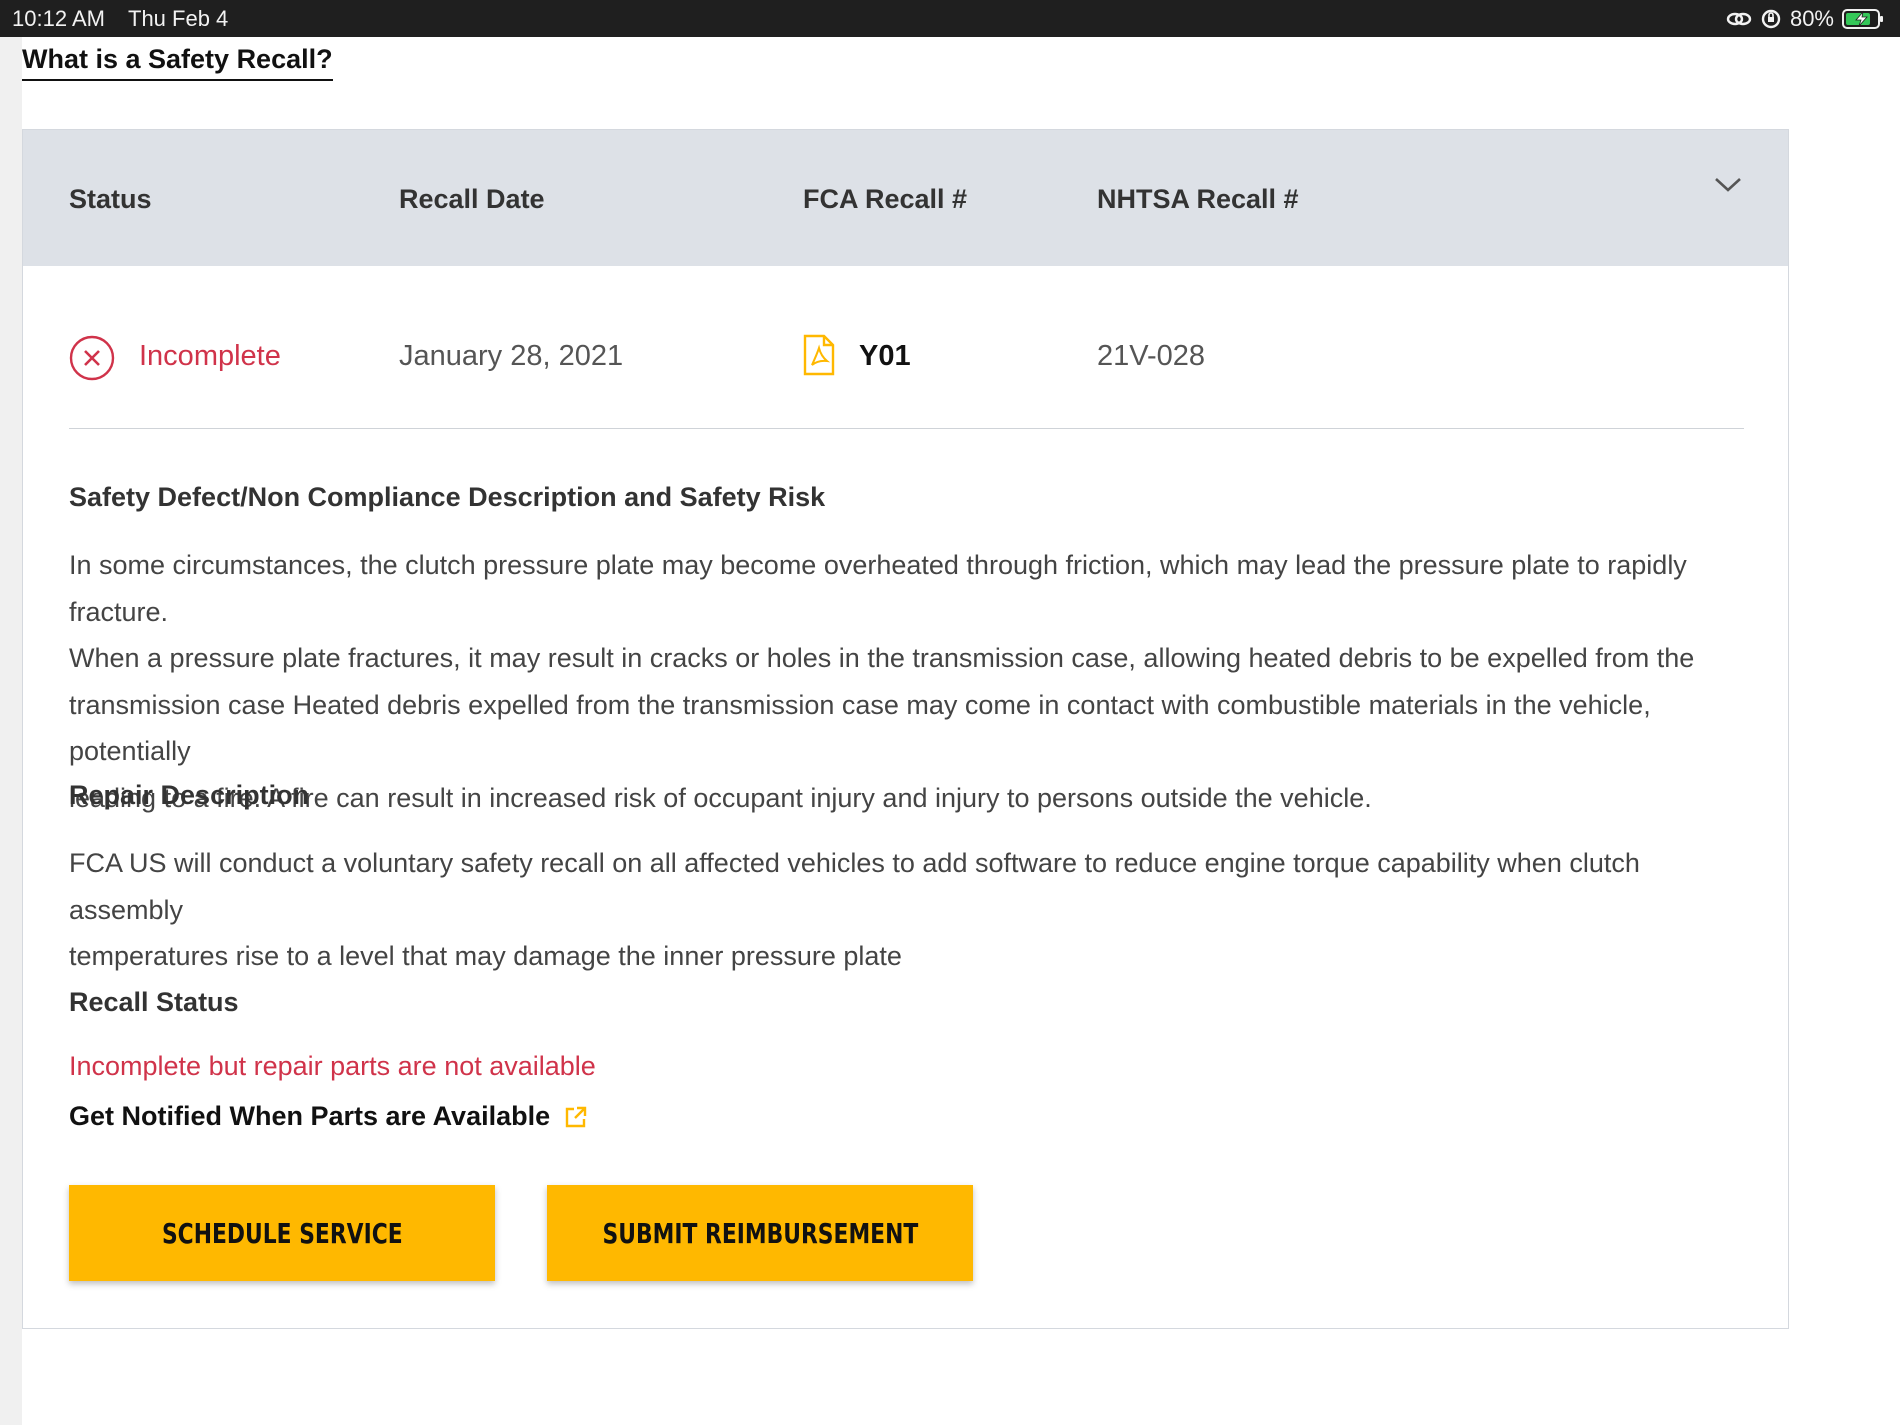  I want to click on row-divider, so click(906, 428).